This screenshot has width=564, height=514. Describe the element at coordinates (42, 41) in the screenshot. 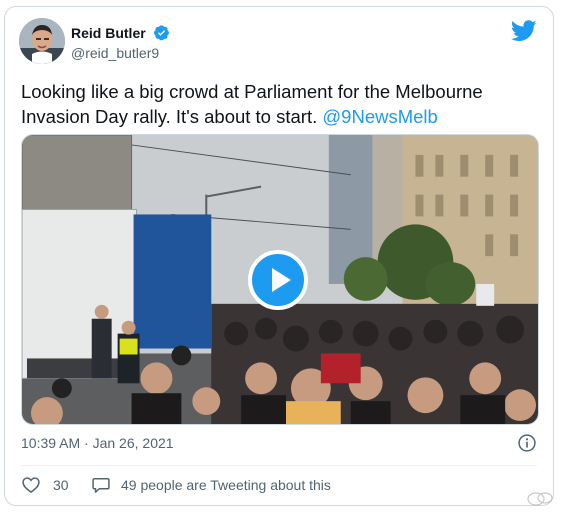

I see `avatar` at that location.